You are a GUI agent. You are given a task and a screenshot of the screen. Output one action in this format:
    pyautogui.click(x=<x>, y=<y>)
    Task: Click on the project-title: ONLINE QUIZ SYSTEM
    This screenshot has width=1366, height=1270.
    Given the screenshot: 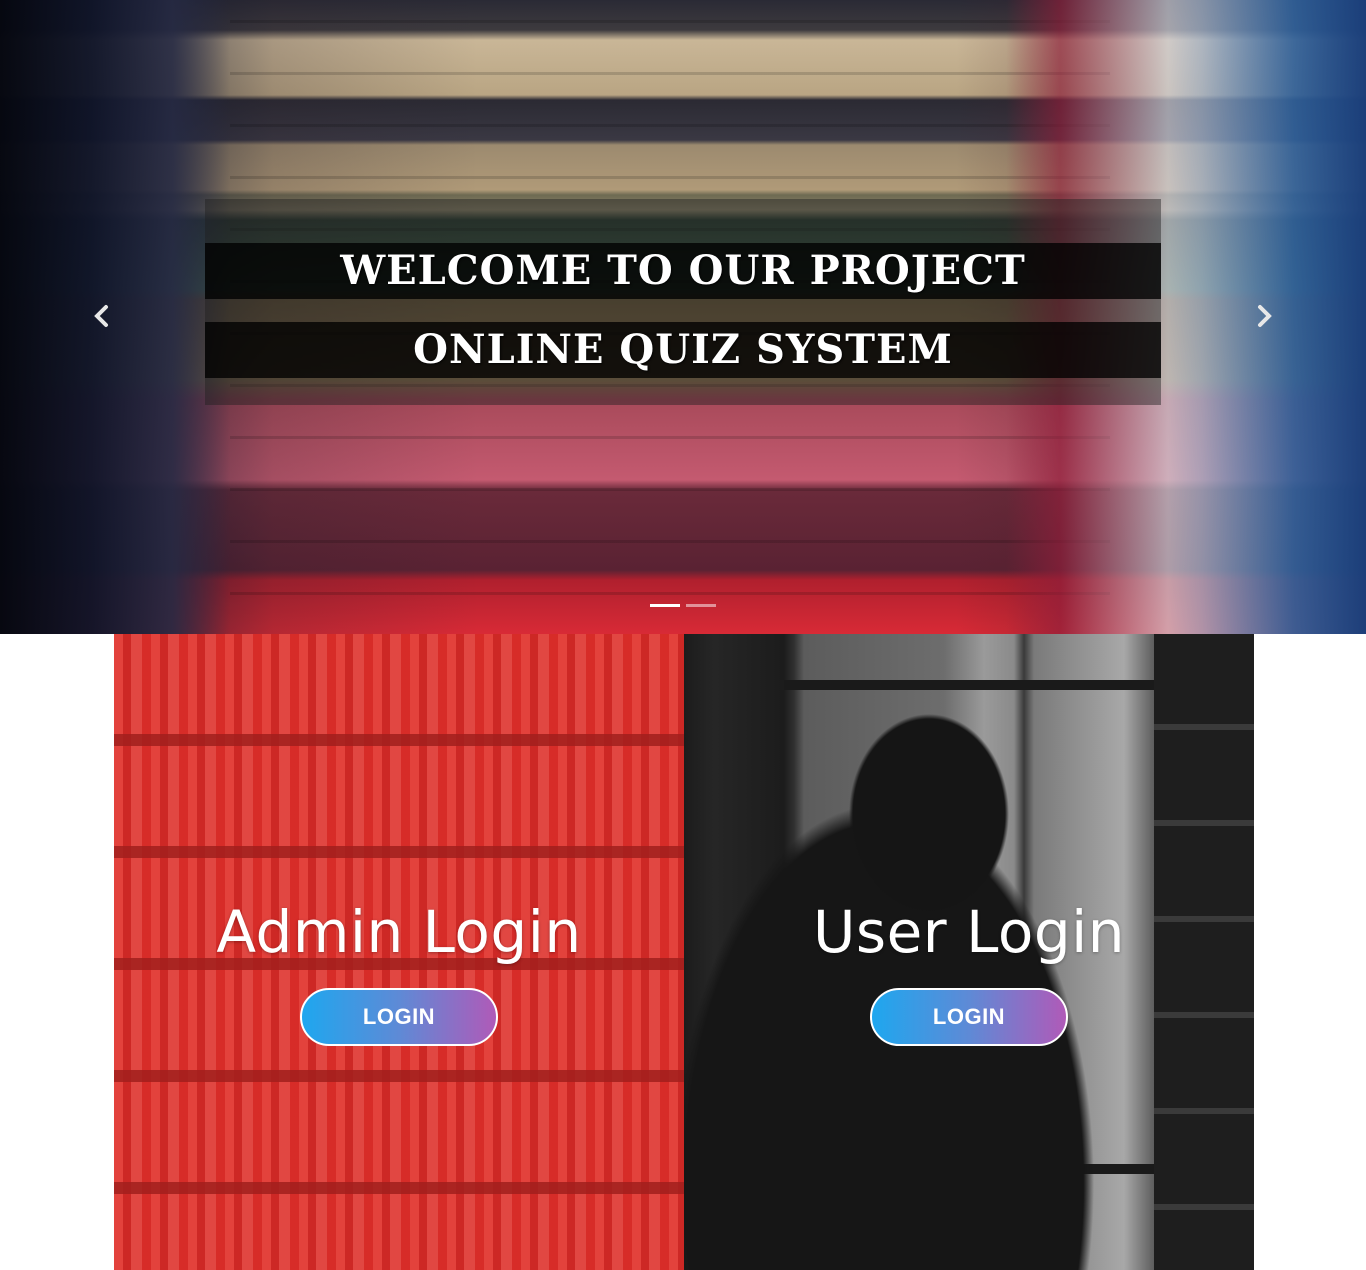 What is the action you would take?
    pyautogui.click(x=683, y=350)
    